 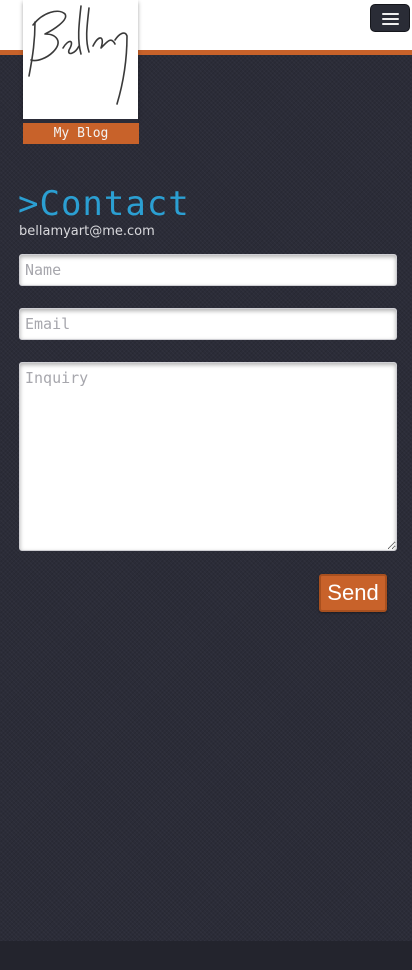 I want to click on logo, so click(x=80, y=59).